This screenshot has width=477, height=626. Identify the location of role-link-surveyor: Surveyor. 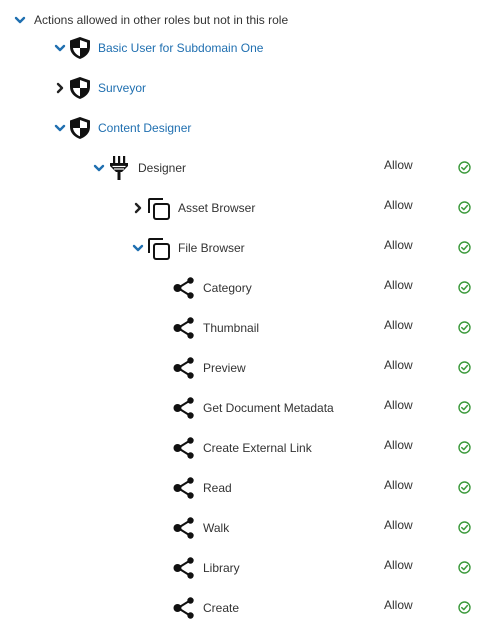
(122, 88).